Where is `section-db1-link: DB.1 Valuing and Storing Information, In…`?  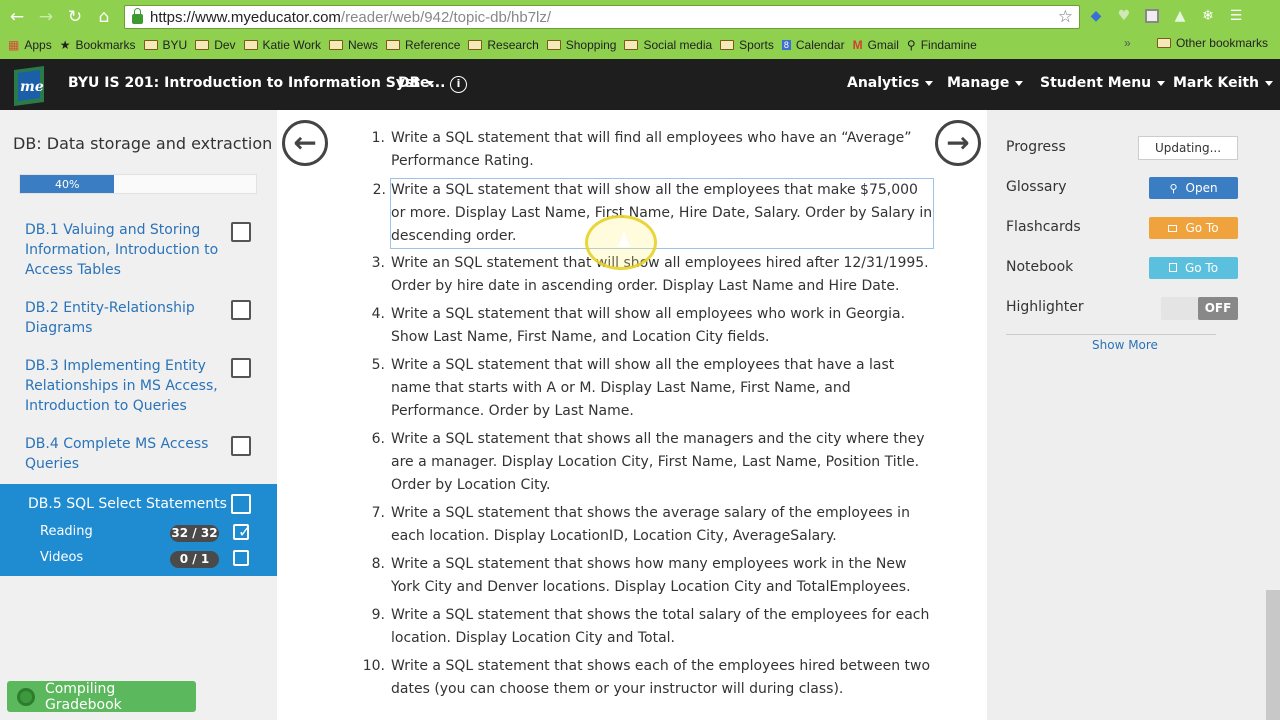
section-db1-link: DB.1 Valuing and Storing Information, In… is located at coordinates (125, 250).